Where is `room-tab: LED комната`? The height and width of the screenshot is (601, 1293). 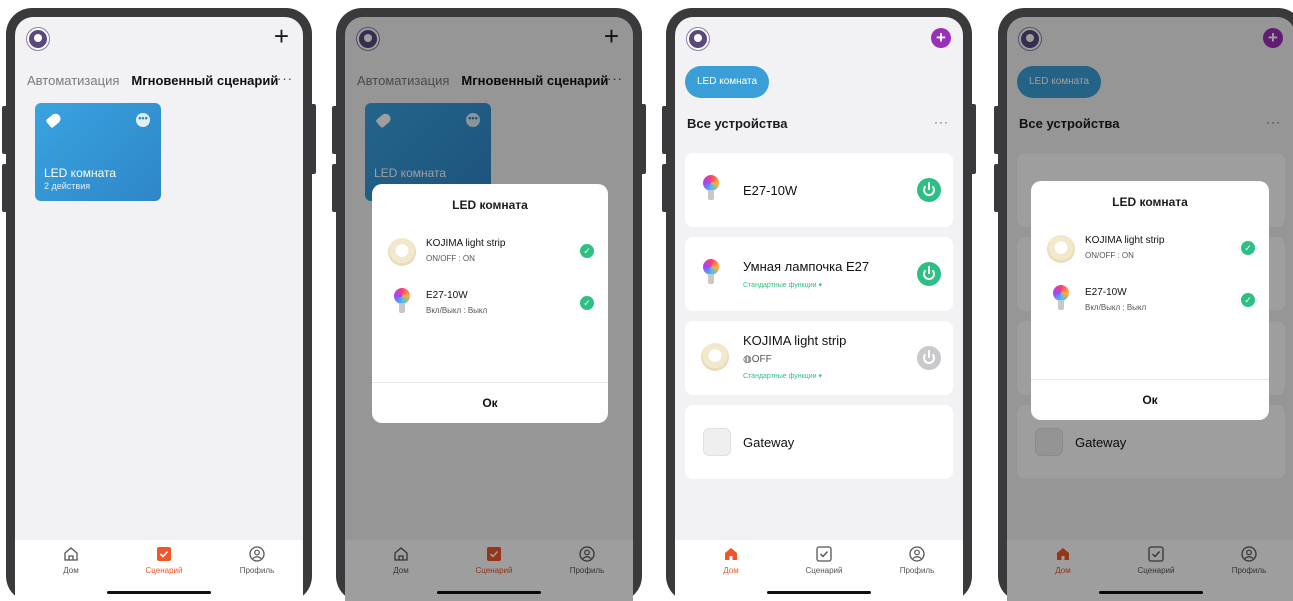 room-tab: LED комната is located at coordinates (727, 82).